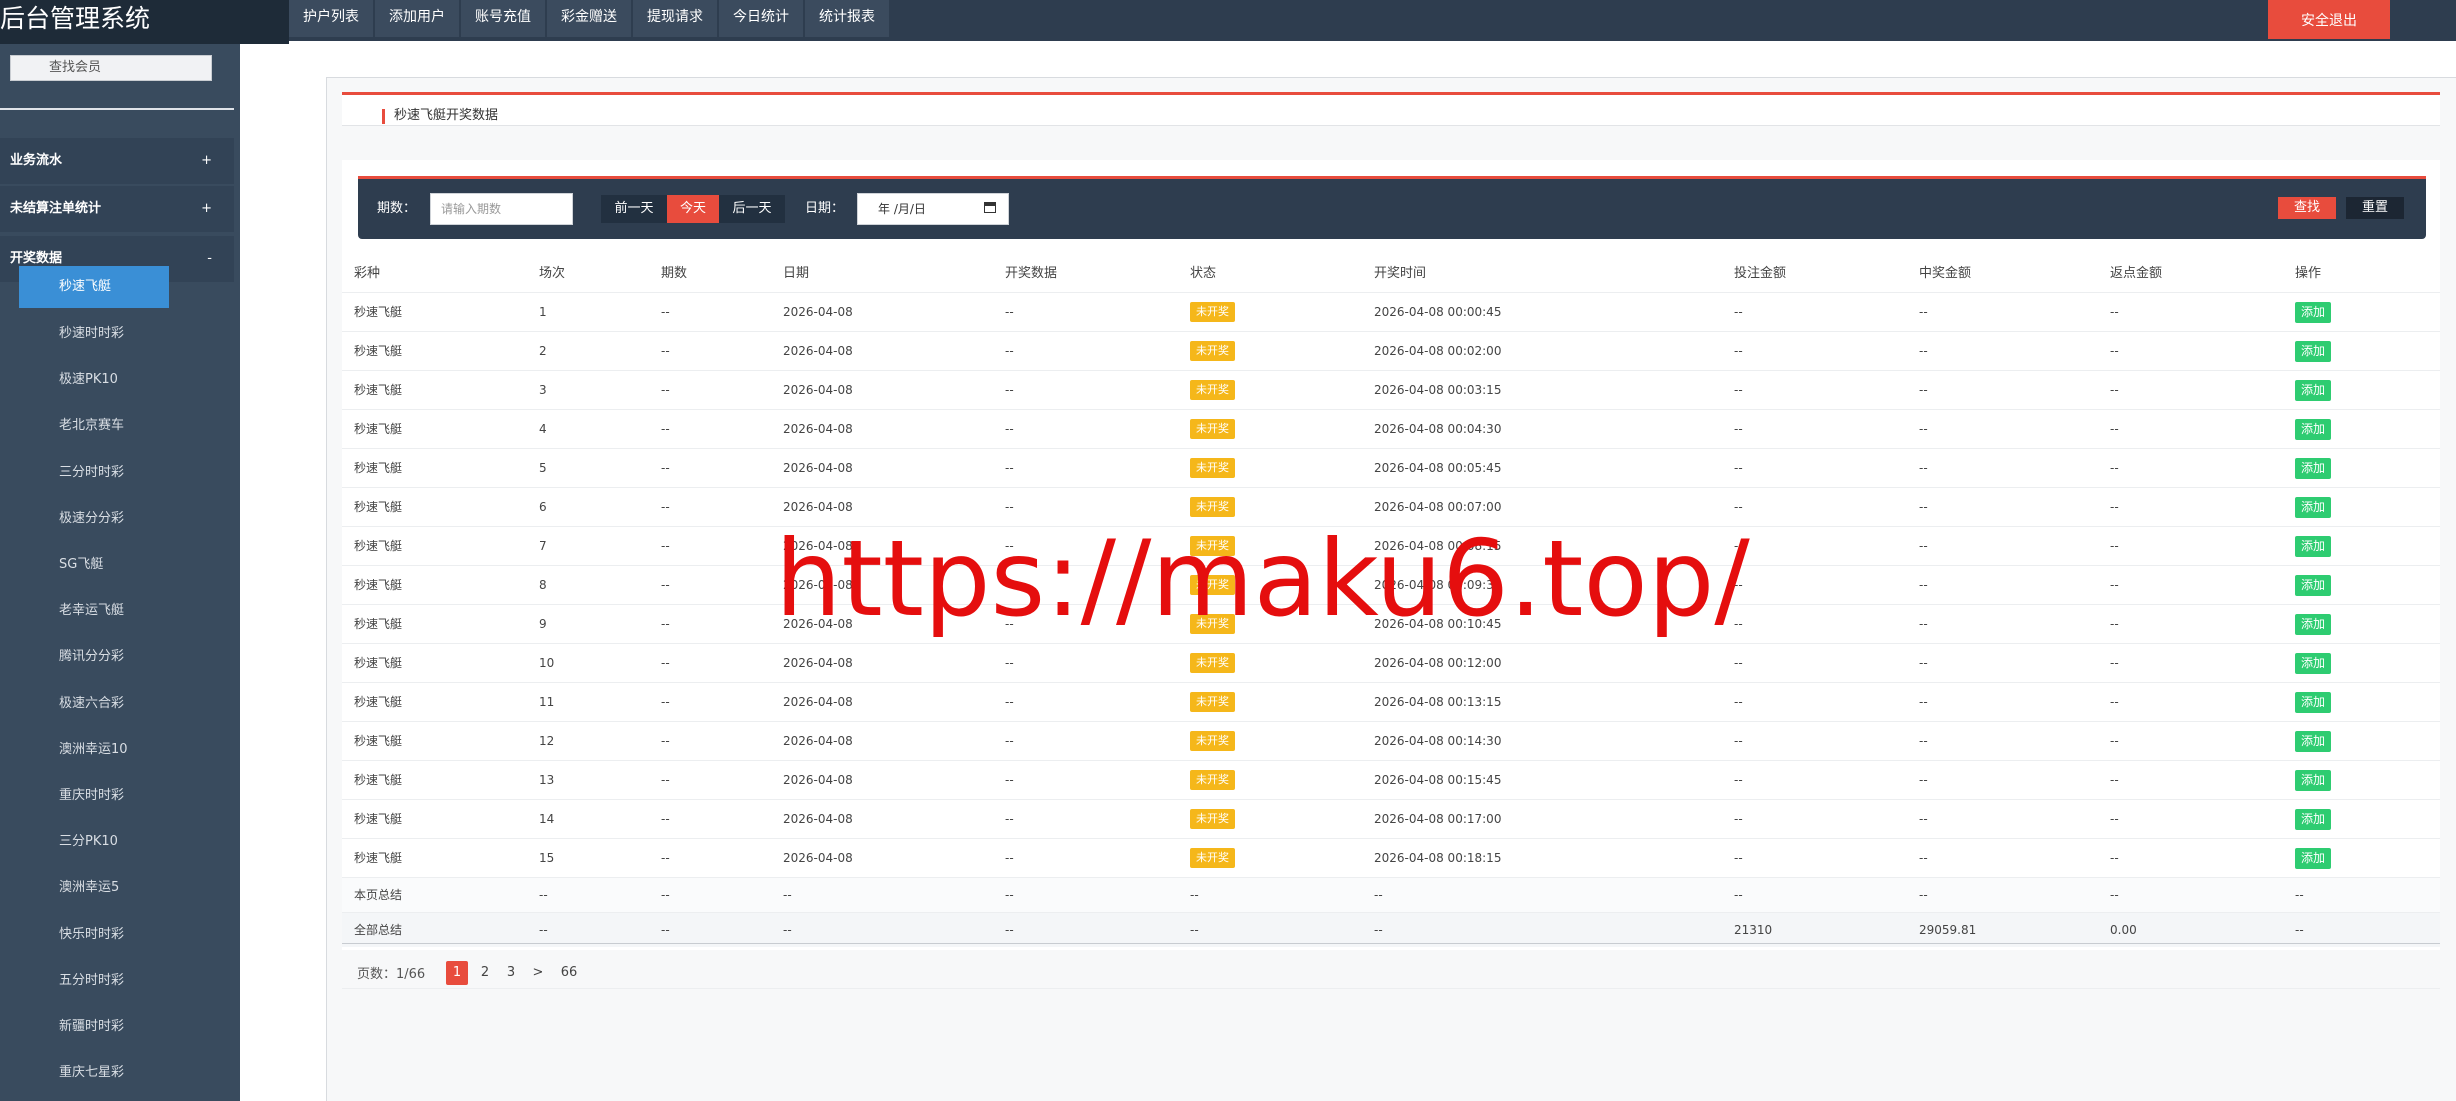 Image resolution: width=2456 pixels, height=1101 pixels. What do you see at coordinates (1212, 312) in the screenshot?
I see `status-badge: 未开奖` at bounding box center [1212, 312].